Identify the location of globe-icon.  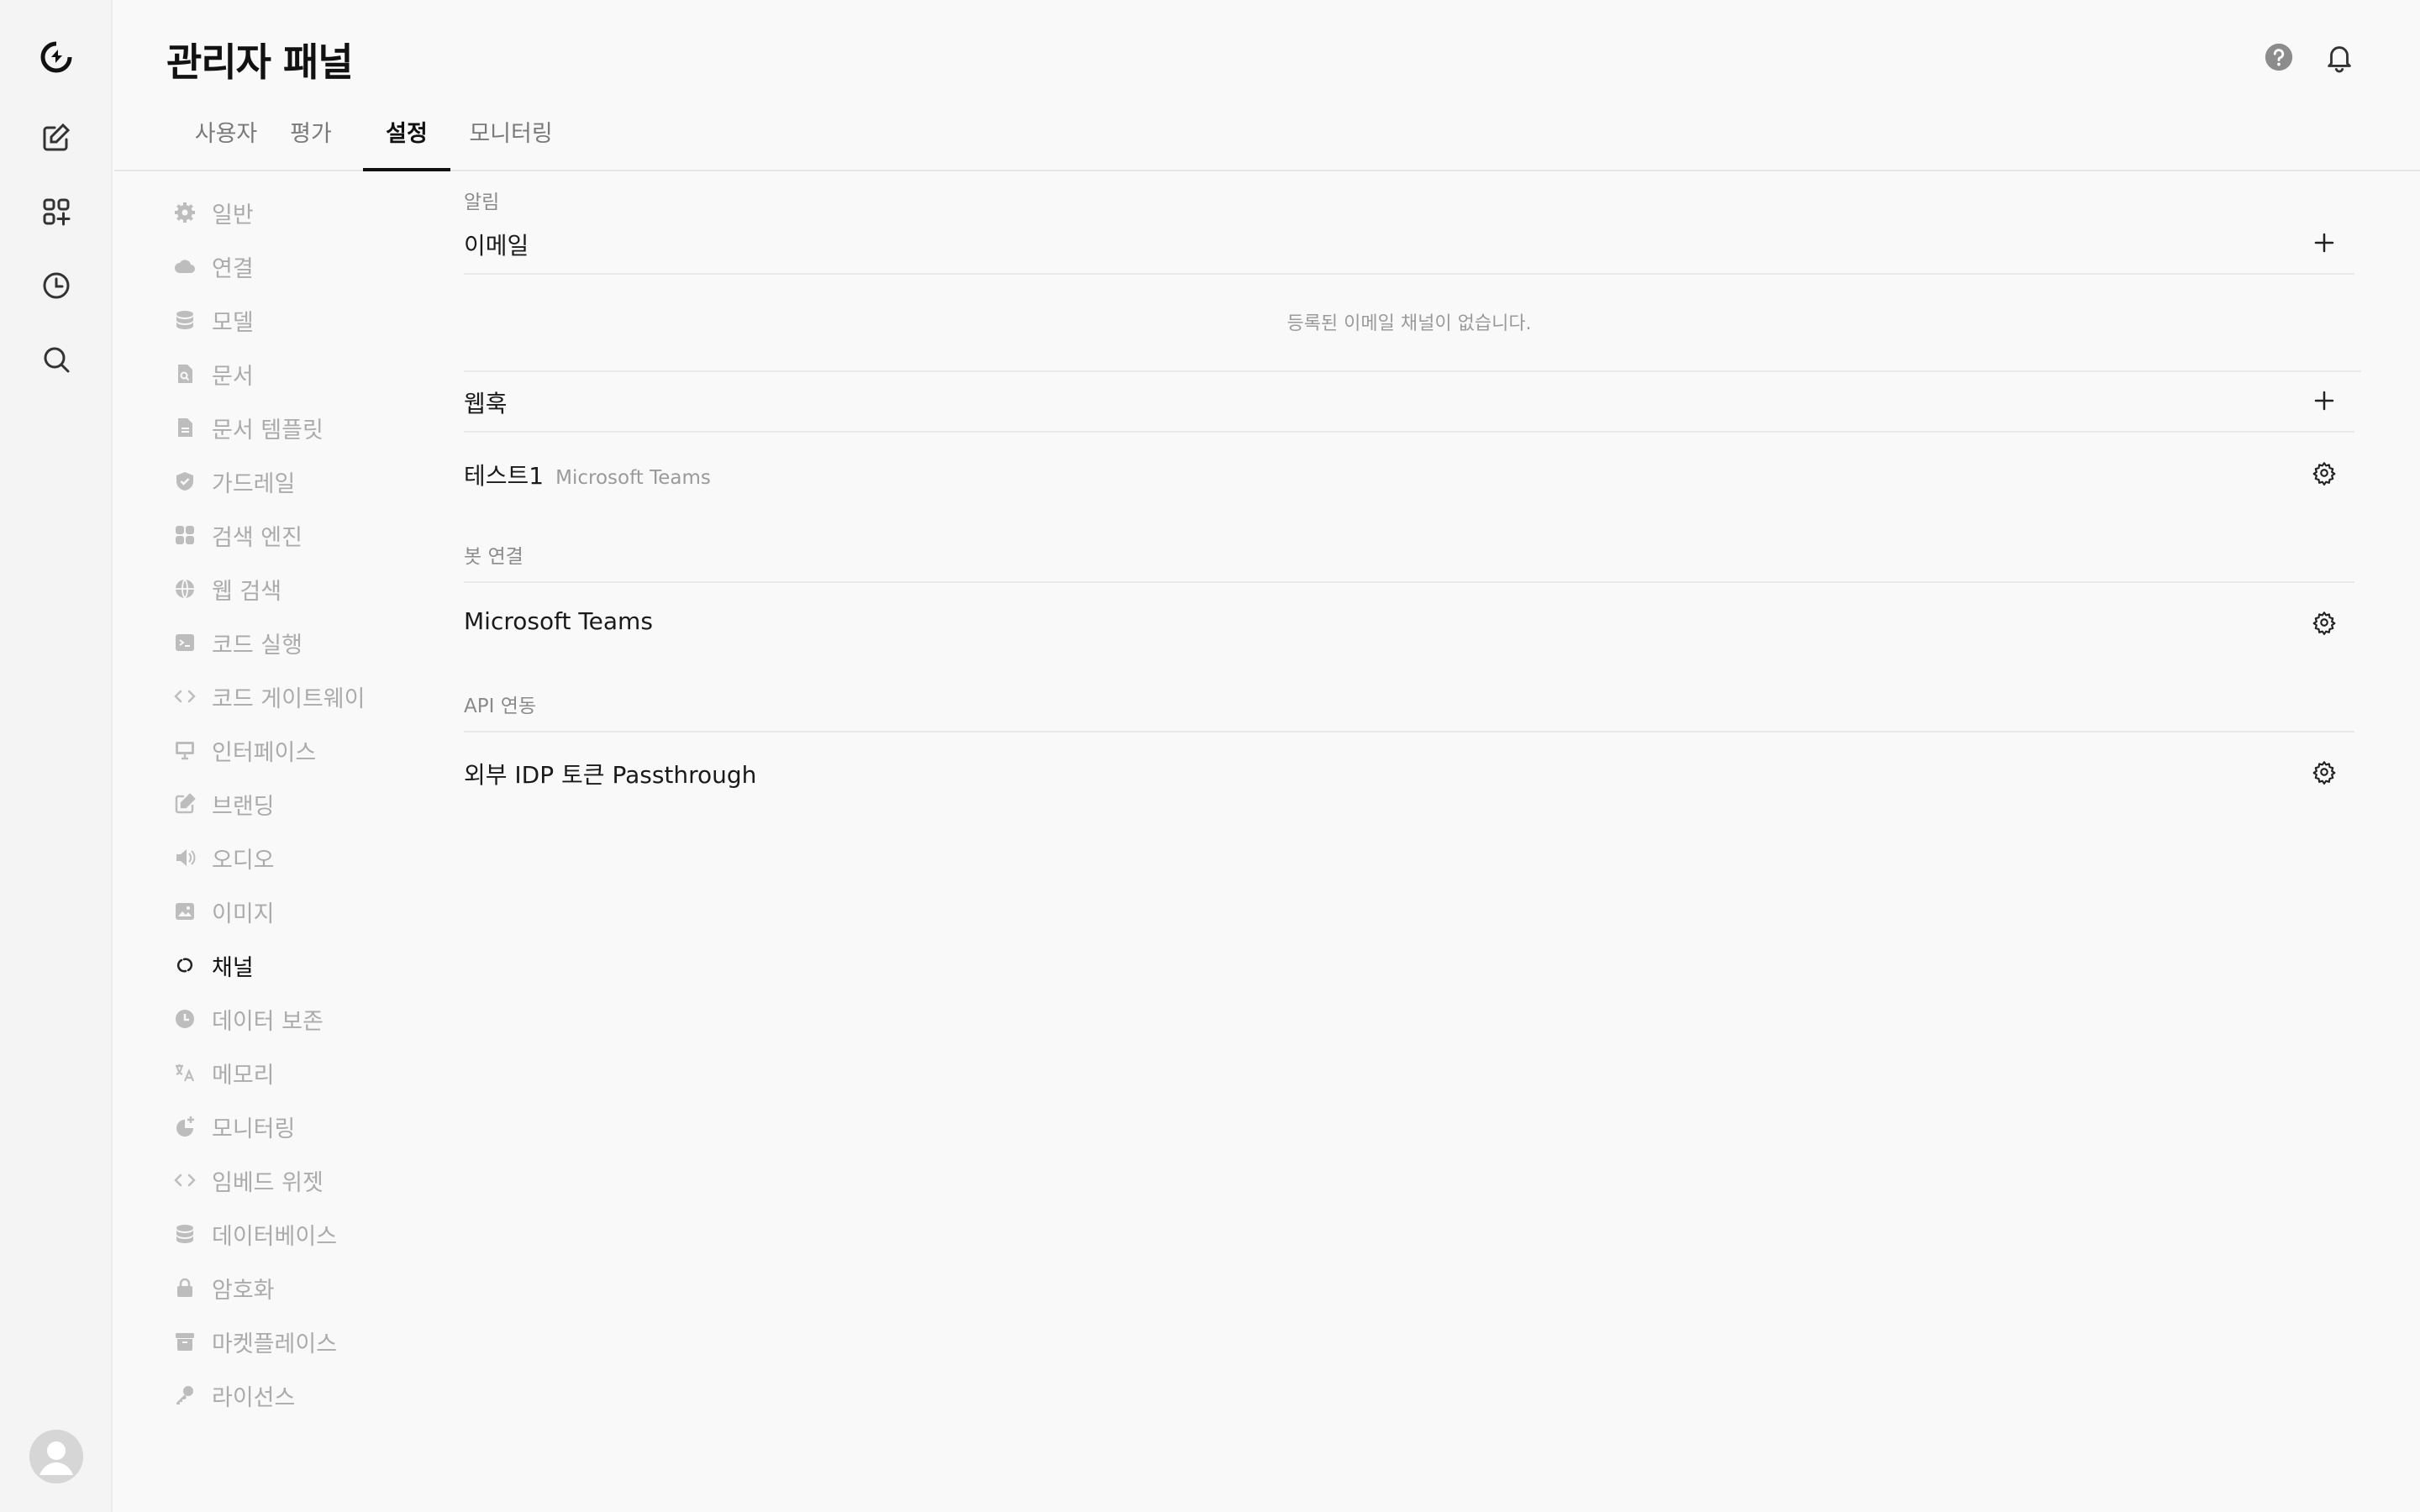
(184, 588).